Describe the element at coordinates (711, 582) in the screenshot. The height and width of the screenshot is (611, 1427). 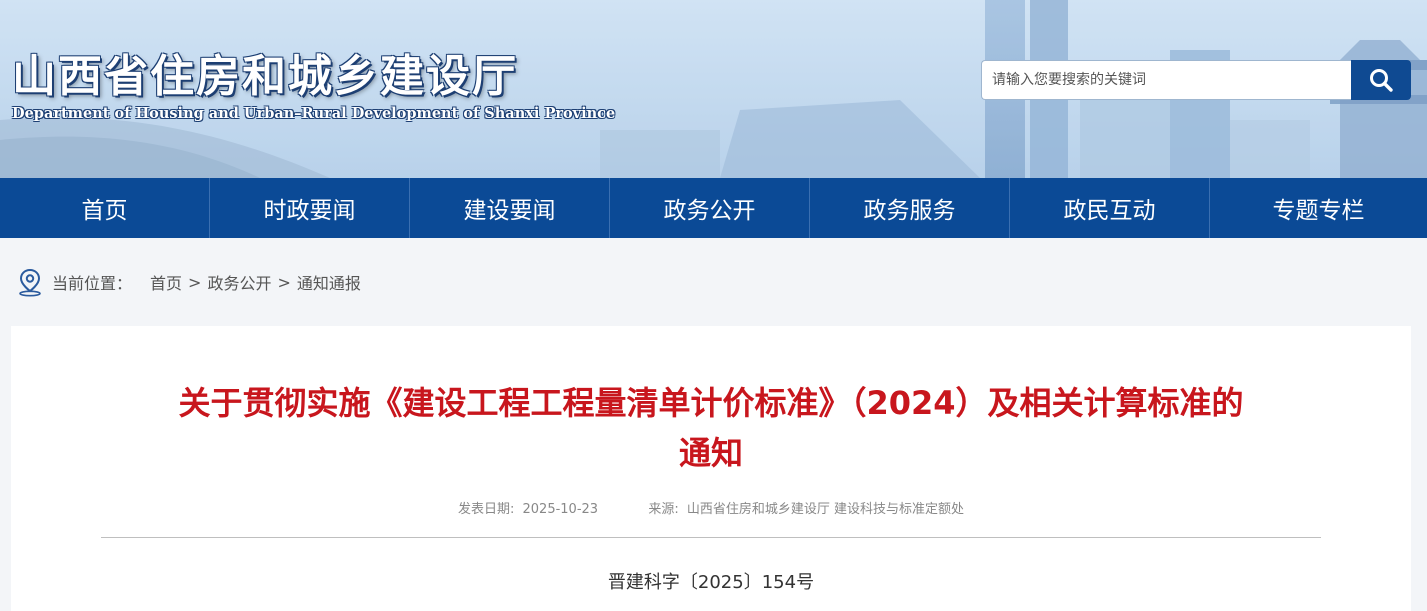
I see `document-number: 晋建科字〔2025〕154号` at that location.